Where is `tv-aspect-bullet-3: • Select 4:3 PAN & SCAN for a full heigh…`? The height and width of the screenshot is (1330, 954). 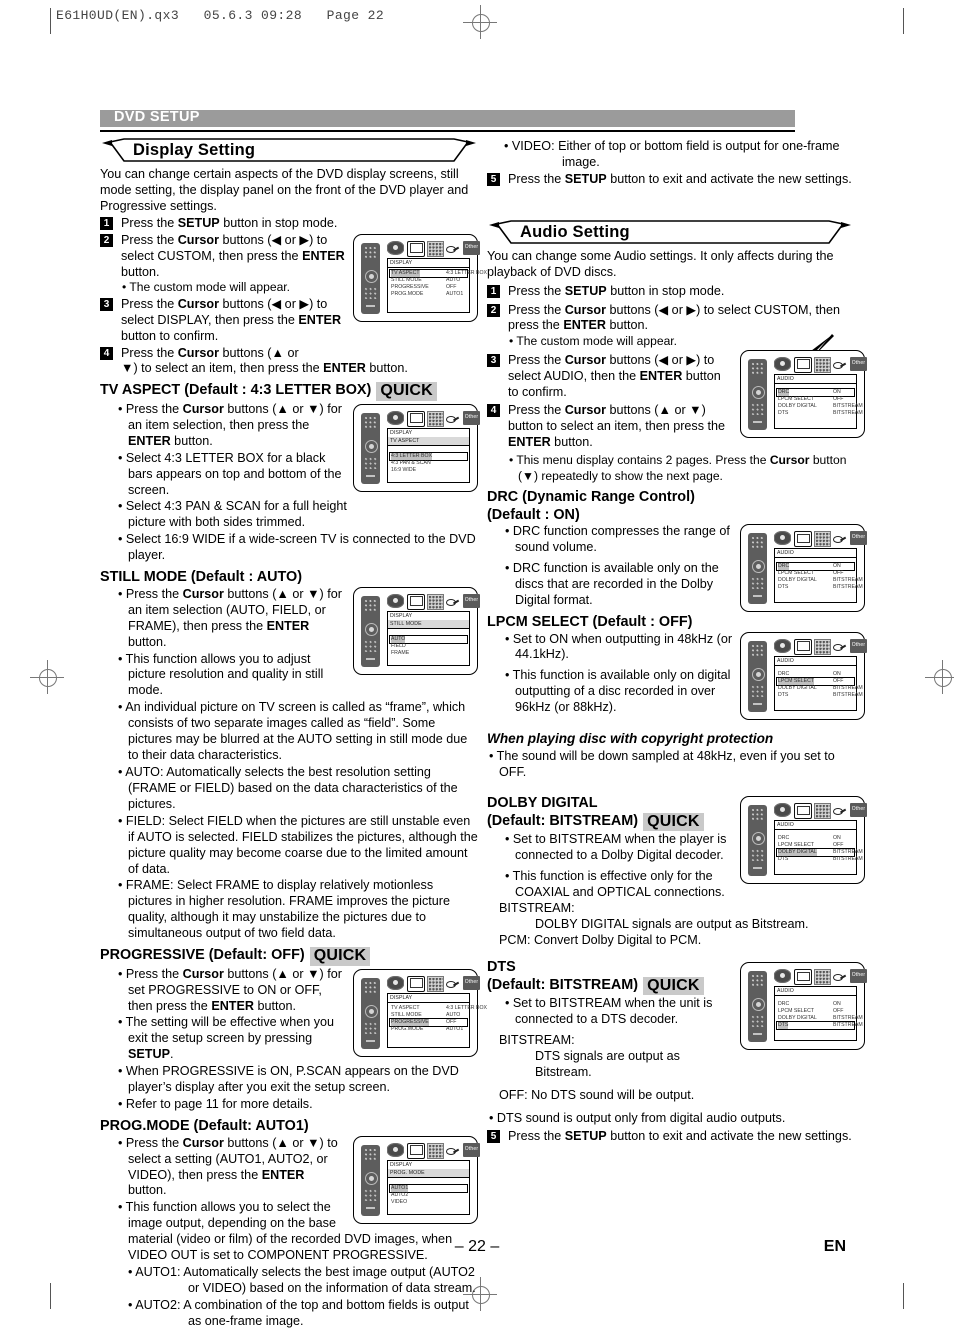
tv-aspect-bullet-3: • Select 4:3 PAN & SCAN for a full heigh… is located at coordinates (232, 514).